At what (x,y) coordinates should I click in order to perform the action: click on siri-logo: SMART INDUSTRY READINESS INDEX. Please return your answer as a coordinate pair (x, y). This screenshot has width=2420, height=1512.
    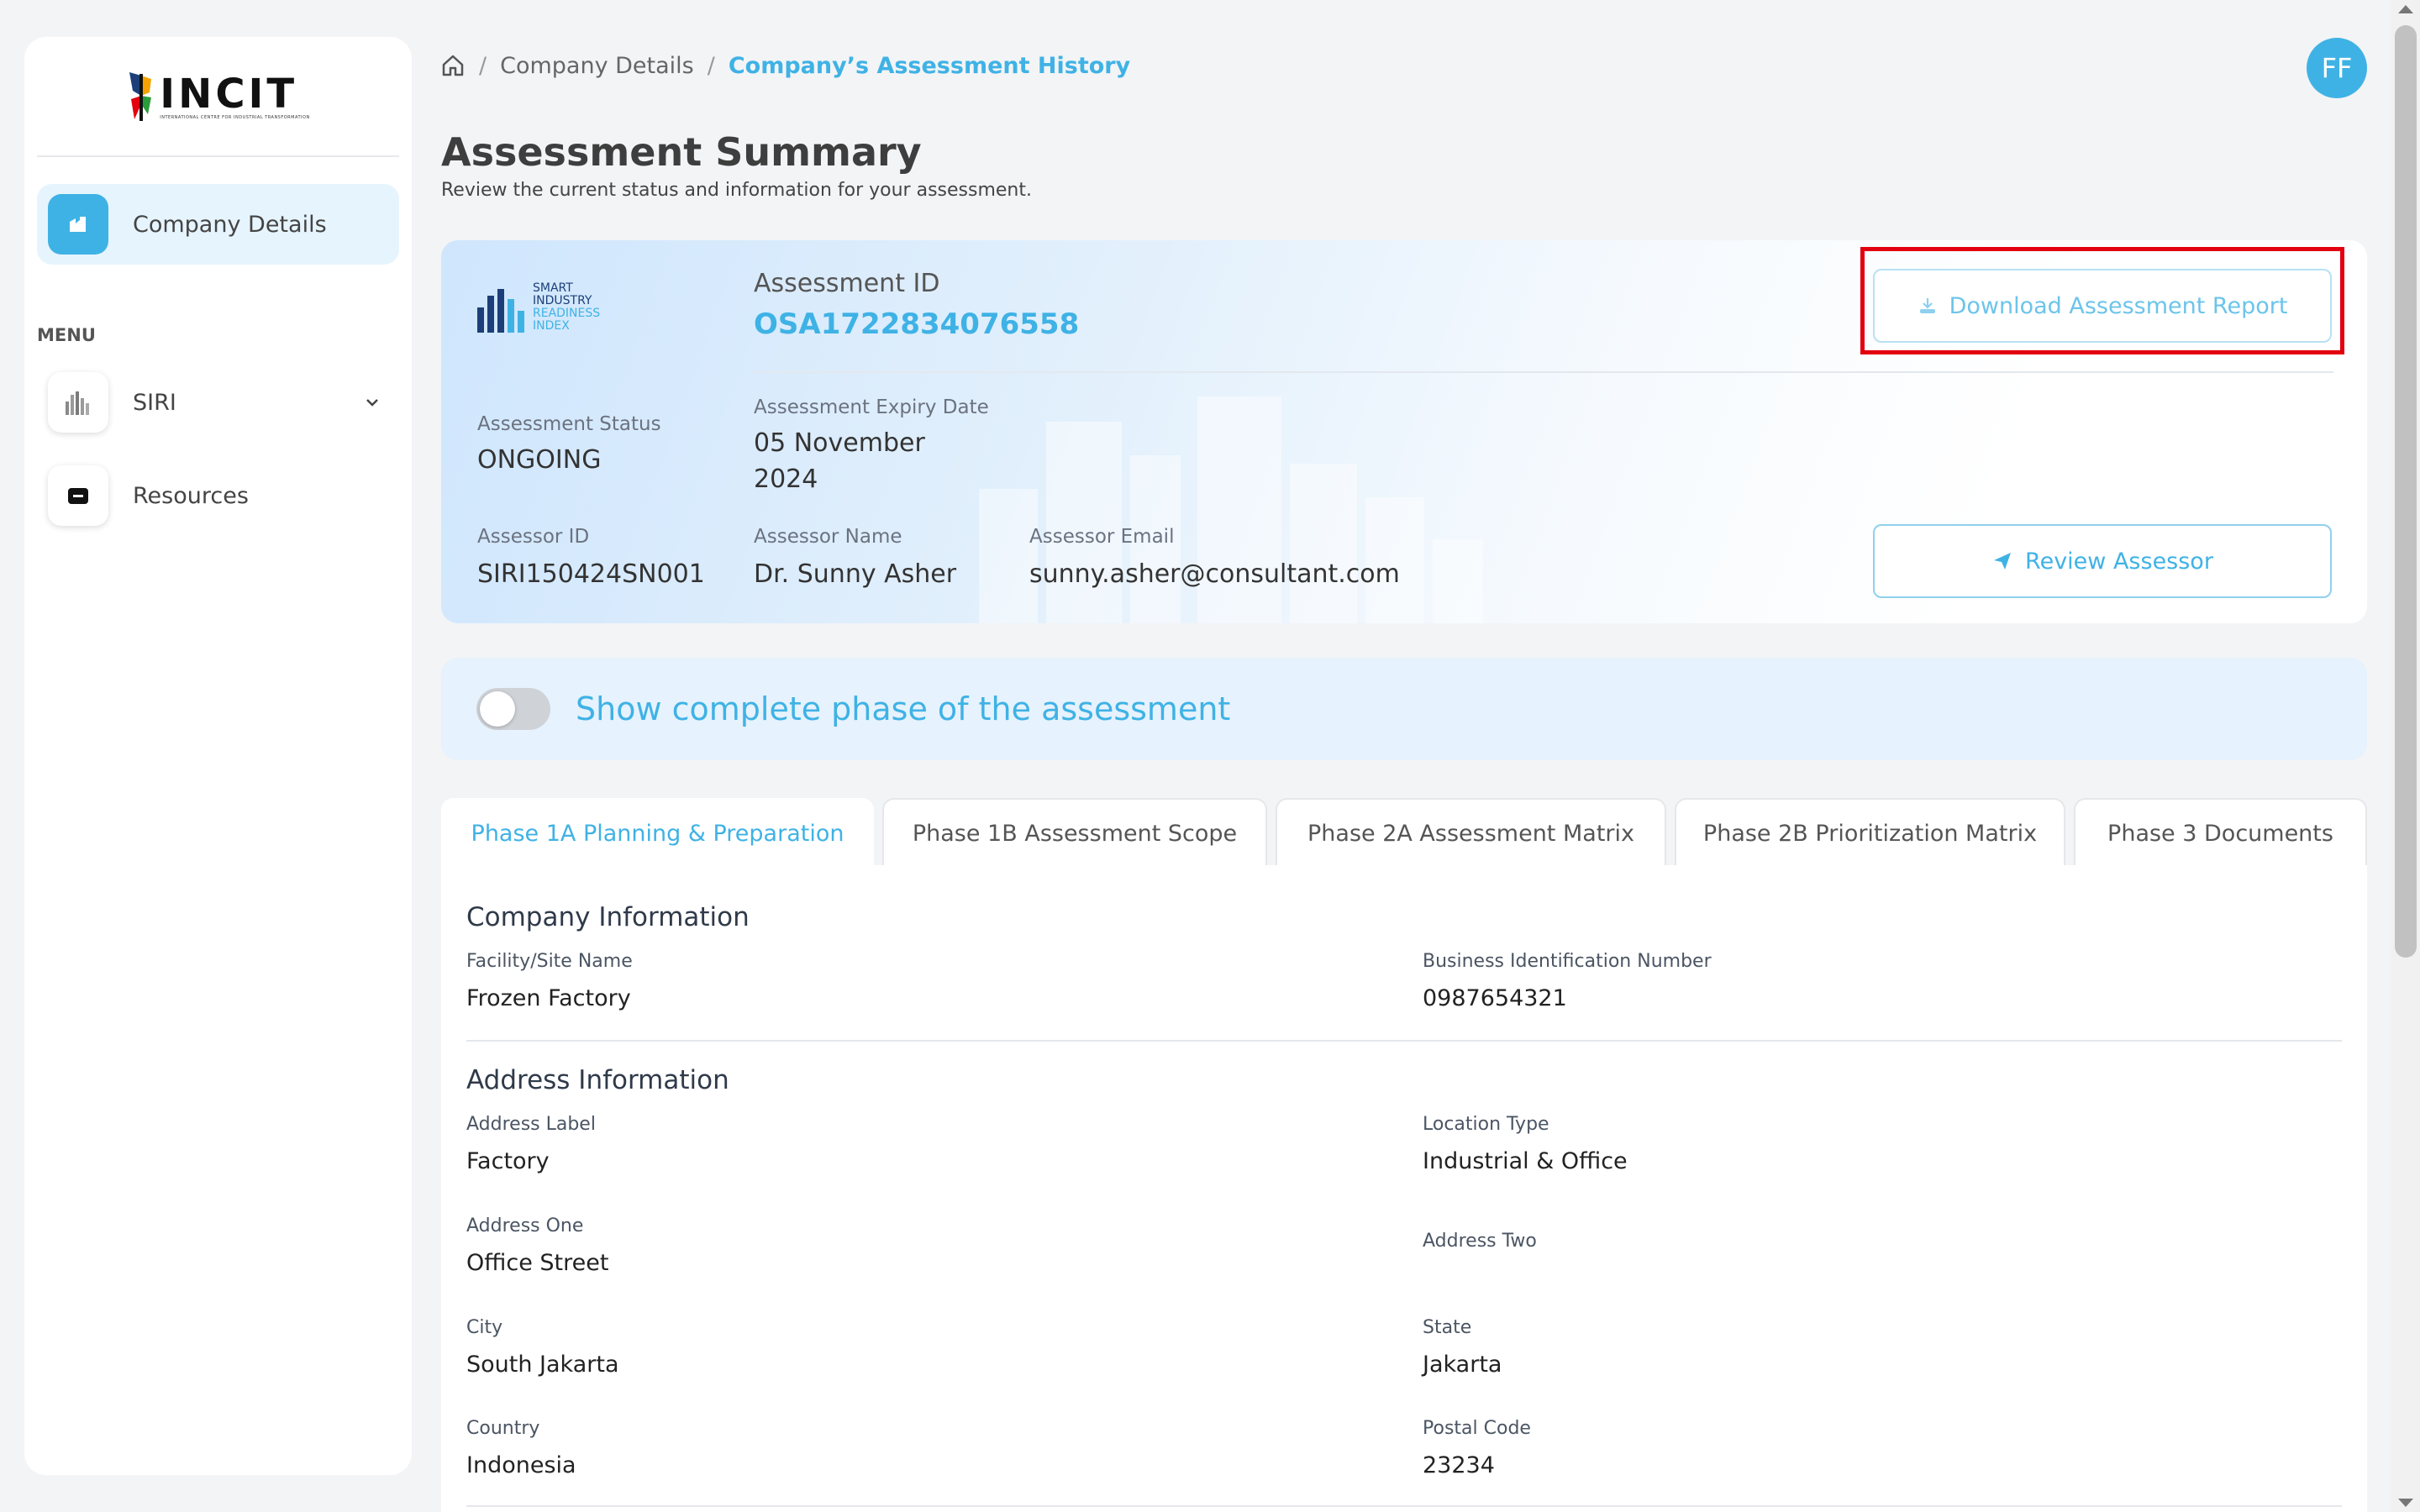
    Looking at the image, I should click on (538, 307).